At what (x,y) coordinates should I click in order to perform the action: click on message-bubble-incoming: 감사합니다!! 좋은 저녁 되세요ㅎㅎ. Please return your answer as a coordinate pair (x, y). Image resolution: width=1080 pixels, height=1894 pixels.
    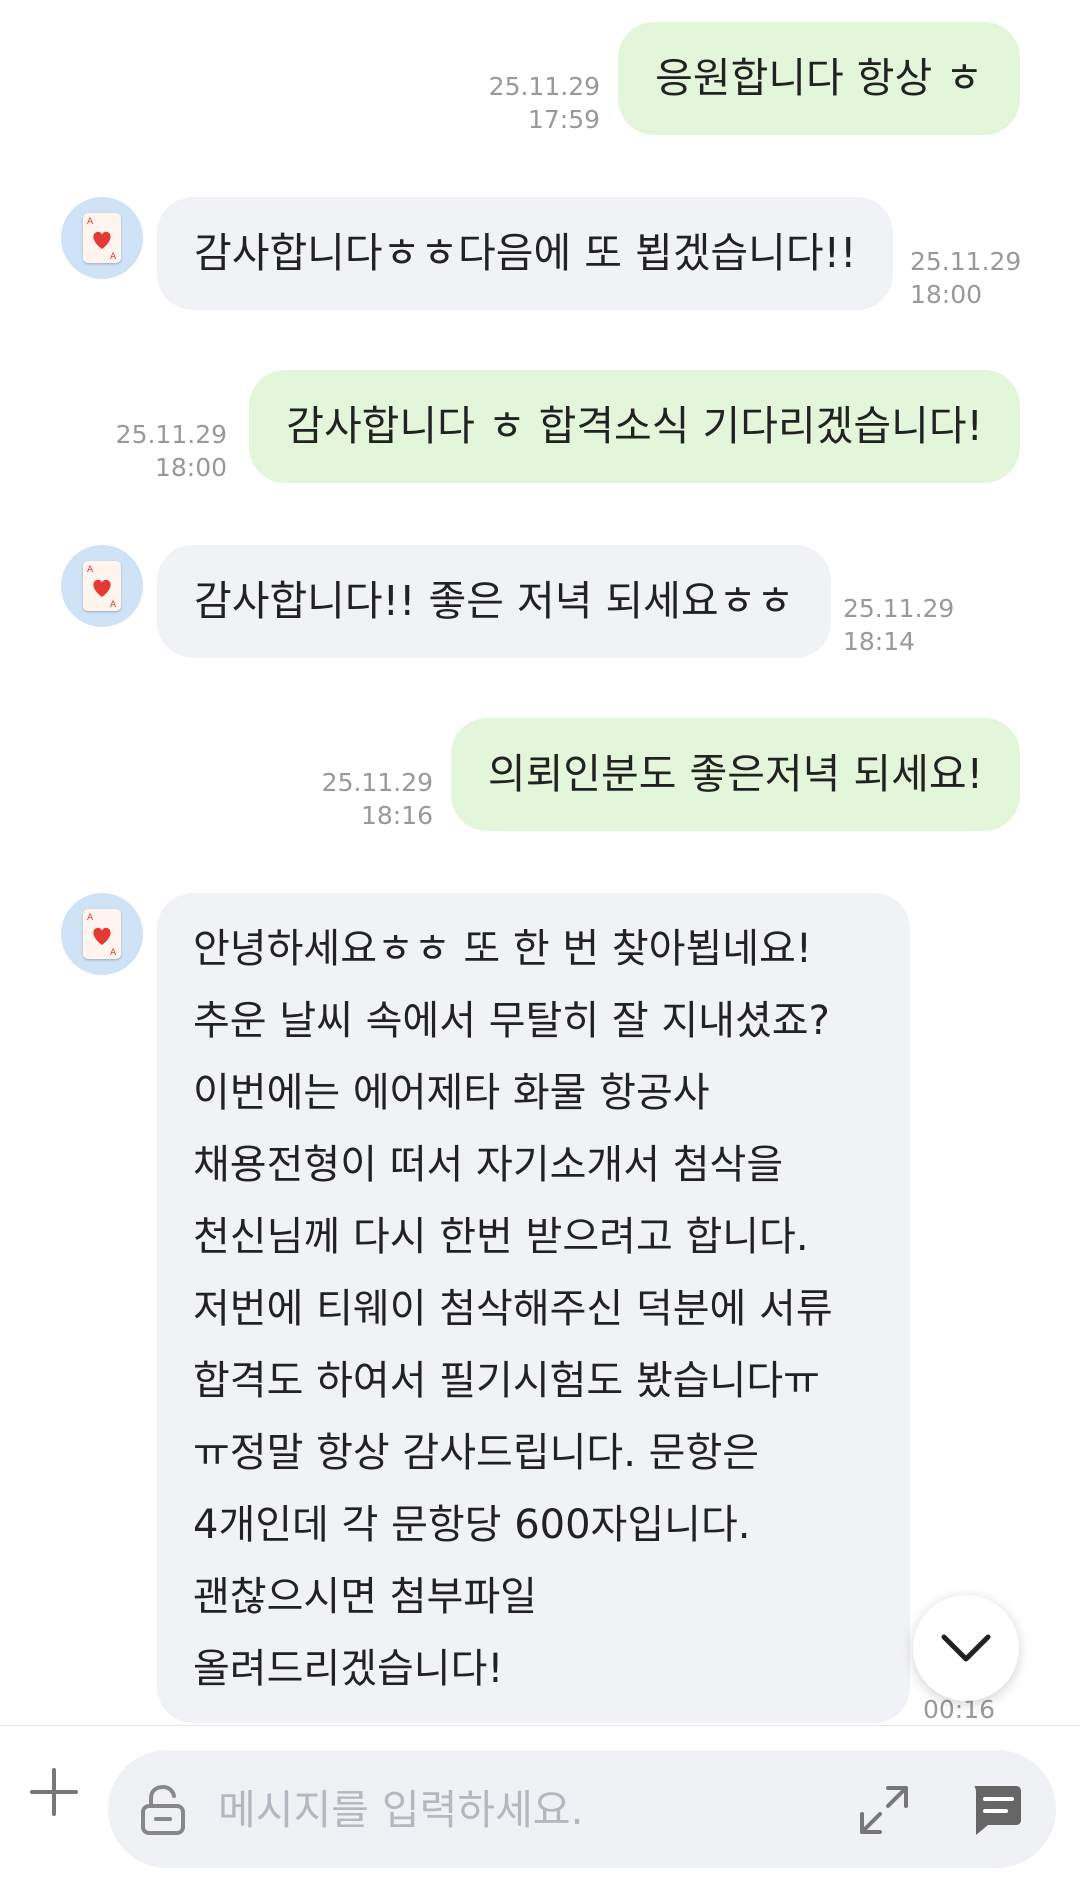
    Looking at the image, I should click on (494, 601).